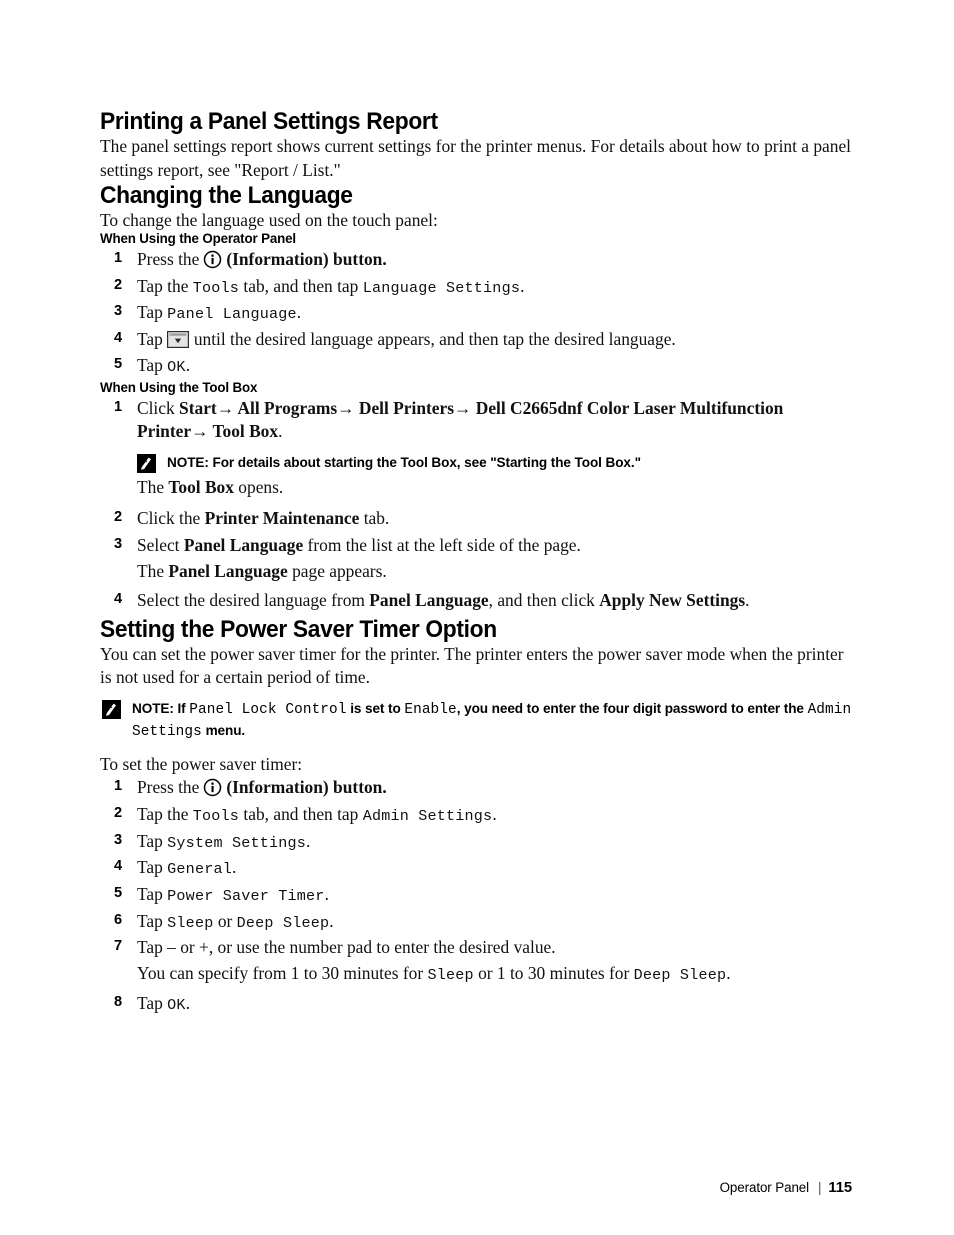 The width and height of the screenshot is (954, 1235). Describe the element at coordinates (198, 239) in the screenshot. I see `subheading-when-using-operator-panel: When Using the Operator Panel` at that location.